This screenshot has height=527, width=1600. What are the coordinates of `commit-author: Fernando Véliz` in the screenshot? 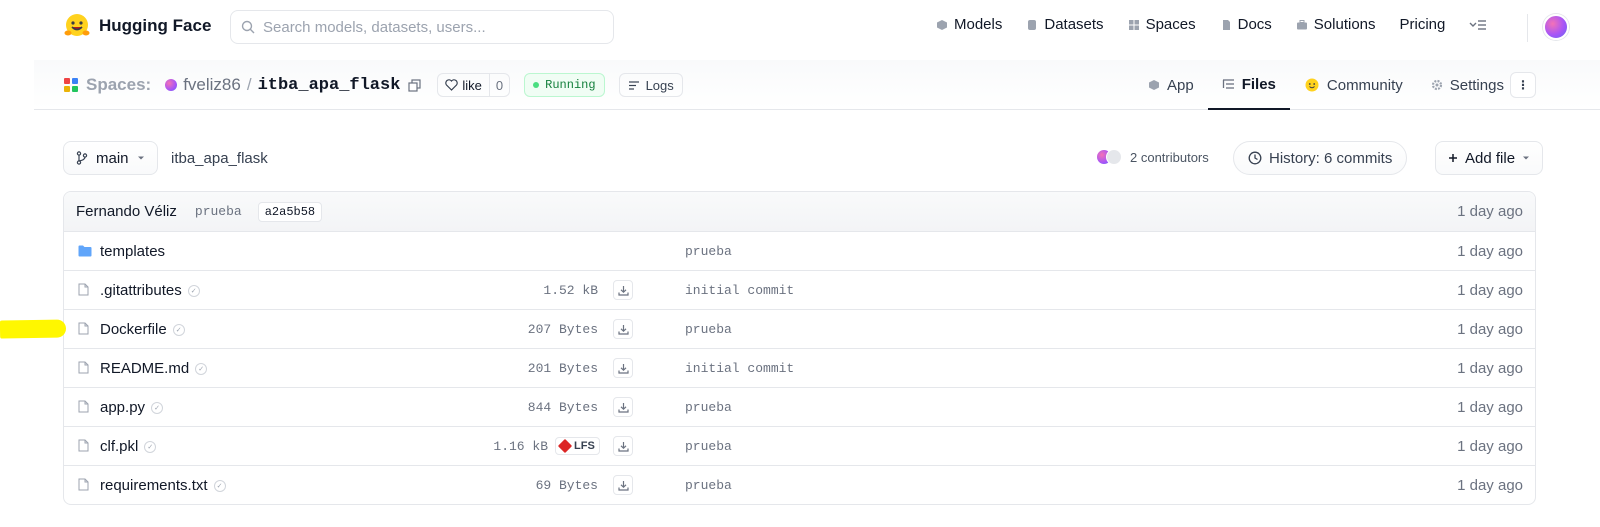 It's located at (126, 211).